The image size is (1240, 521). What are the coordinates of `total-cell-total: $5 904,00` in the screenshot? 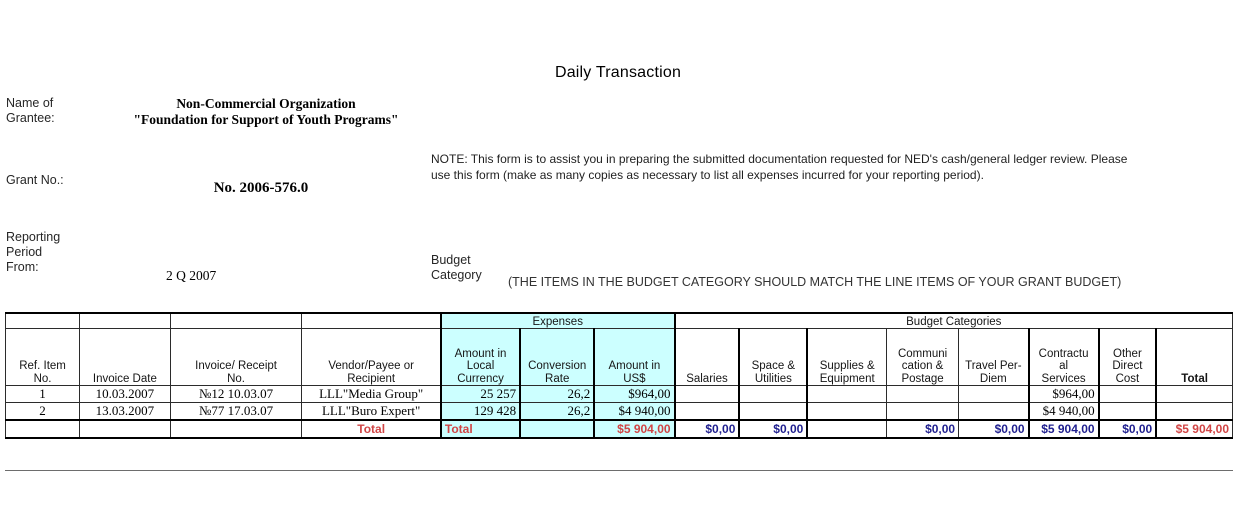 It's located at (1194, 429).